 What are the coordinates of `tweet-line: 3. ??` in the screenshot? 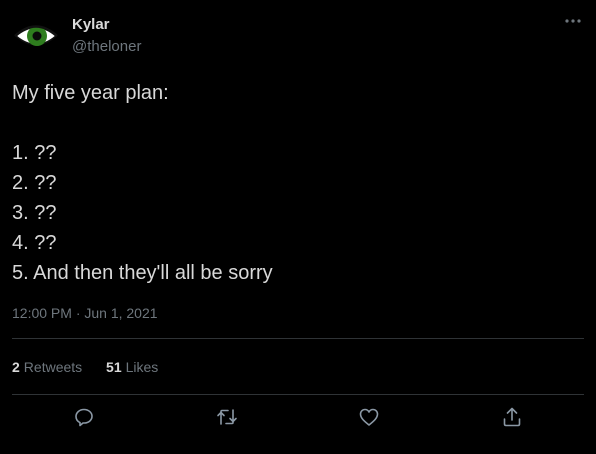 It's located at (34, 213).